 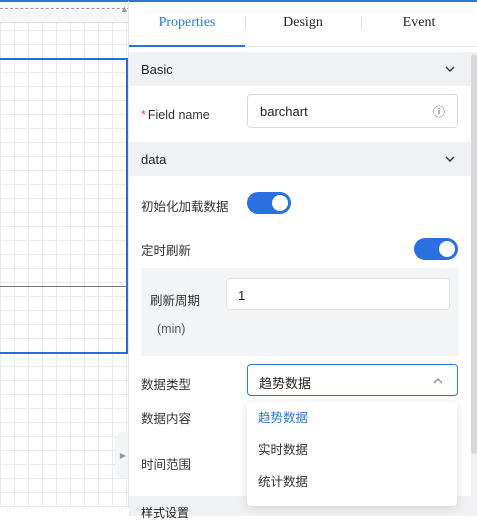 What do you see at coordinates (123, 455) in the screenshot?
I see `chevron-right-icon: ▶` at bounding box center [123, 455].